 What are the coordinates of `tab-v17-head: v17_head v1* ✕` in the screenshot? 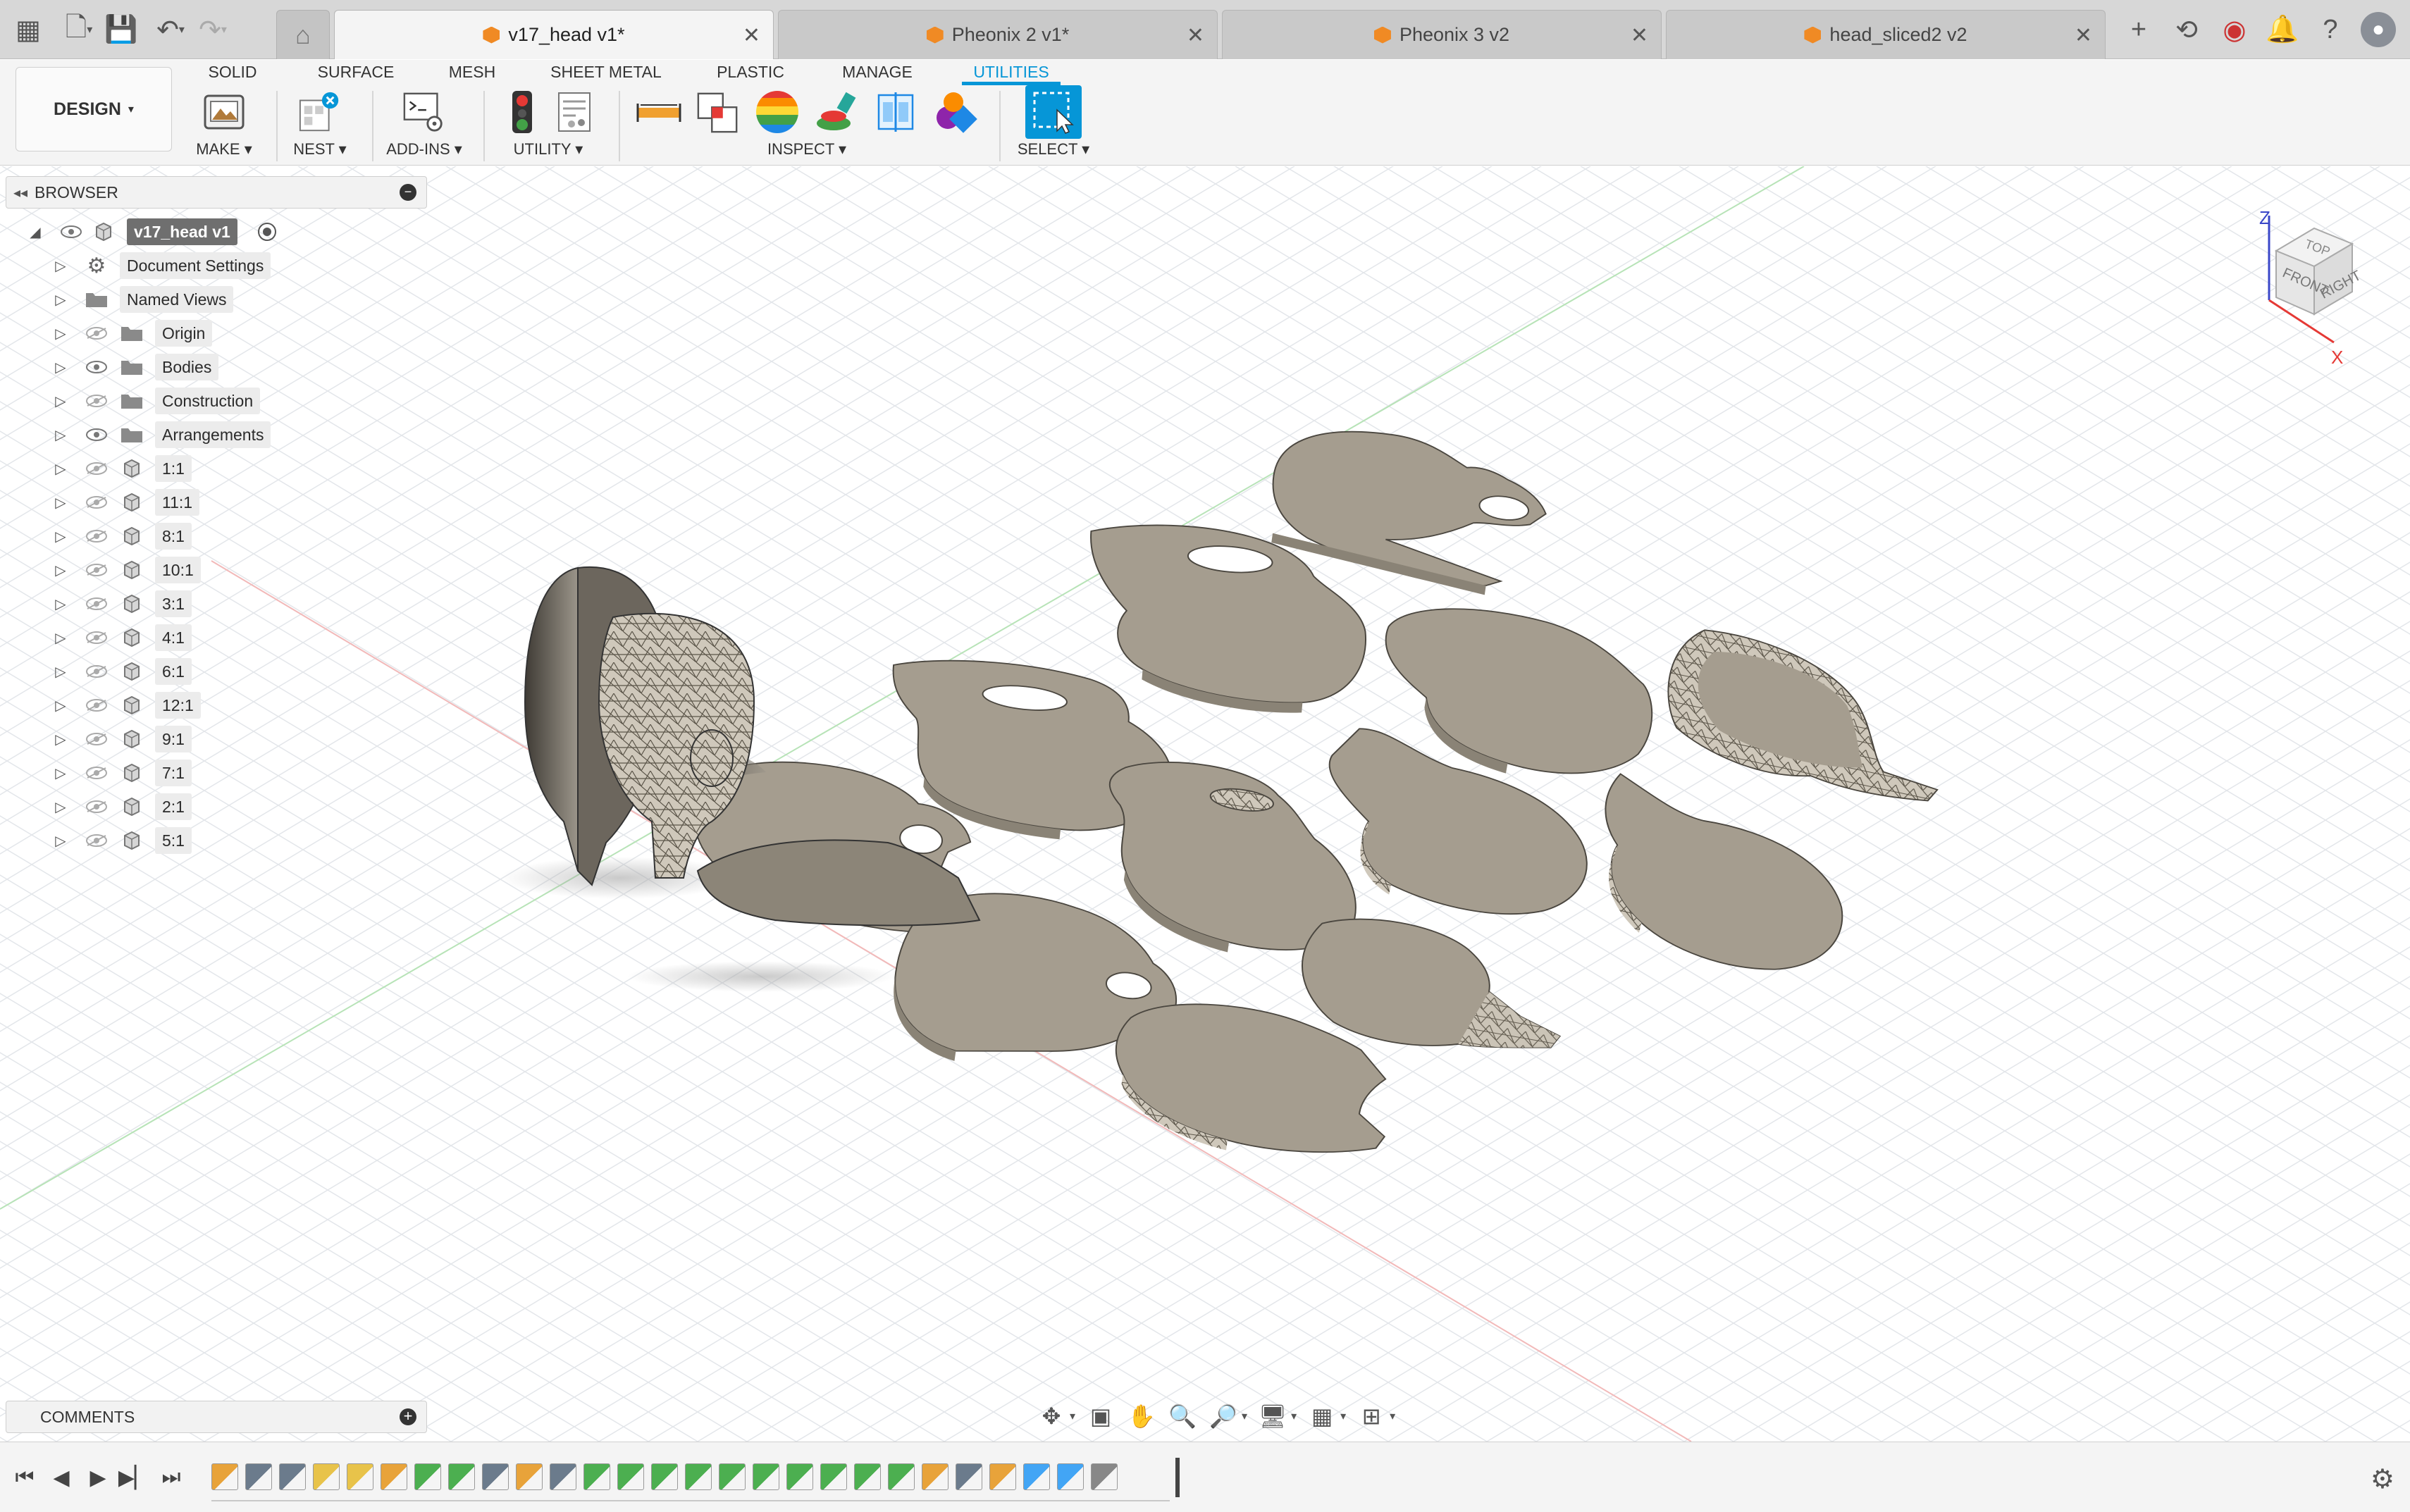 It's located at (554, 34).